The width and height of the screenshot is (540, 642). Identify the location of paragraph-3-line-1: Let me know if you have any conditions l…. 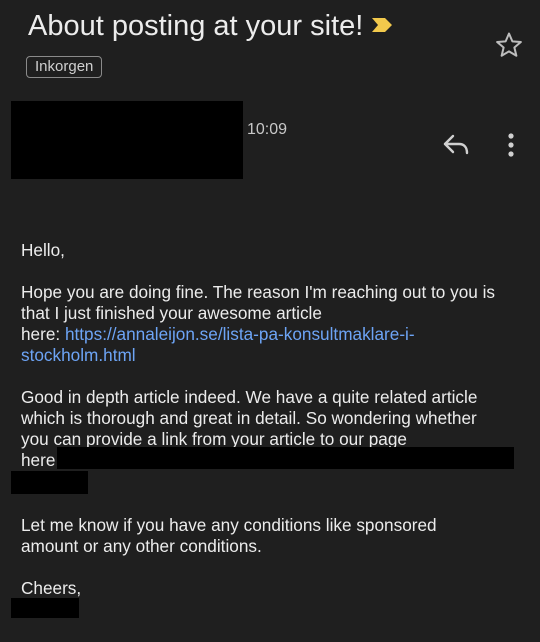
(229, 525).